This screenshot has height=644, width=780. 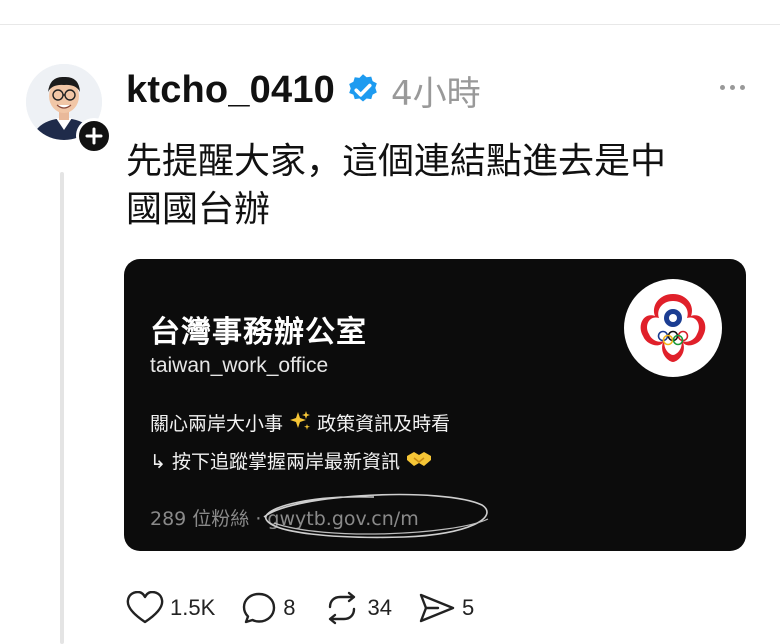 I want to click on card-logo, so click(x=673, y=328).